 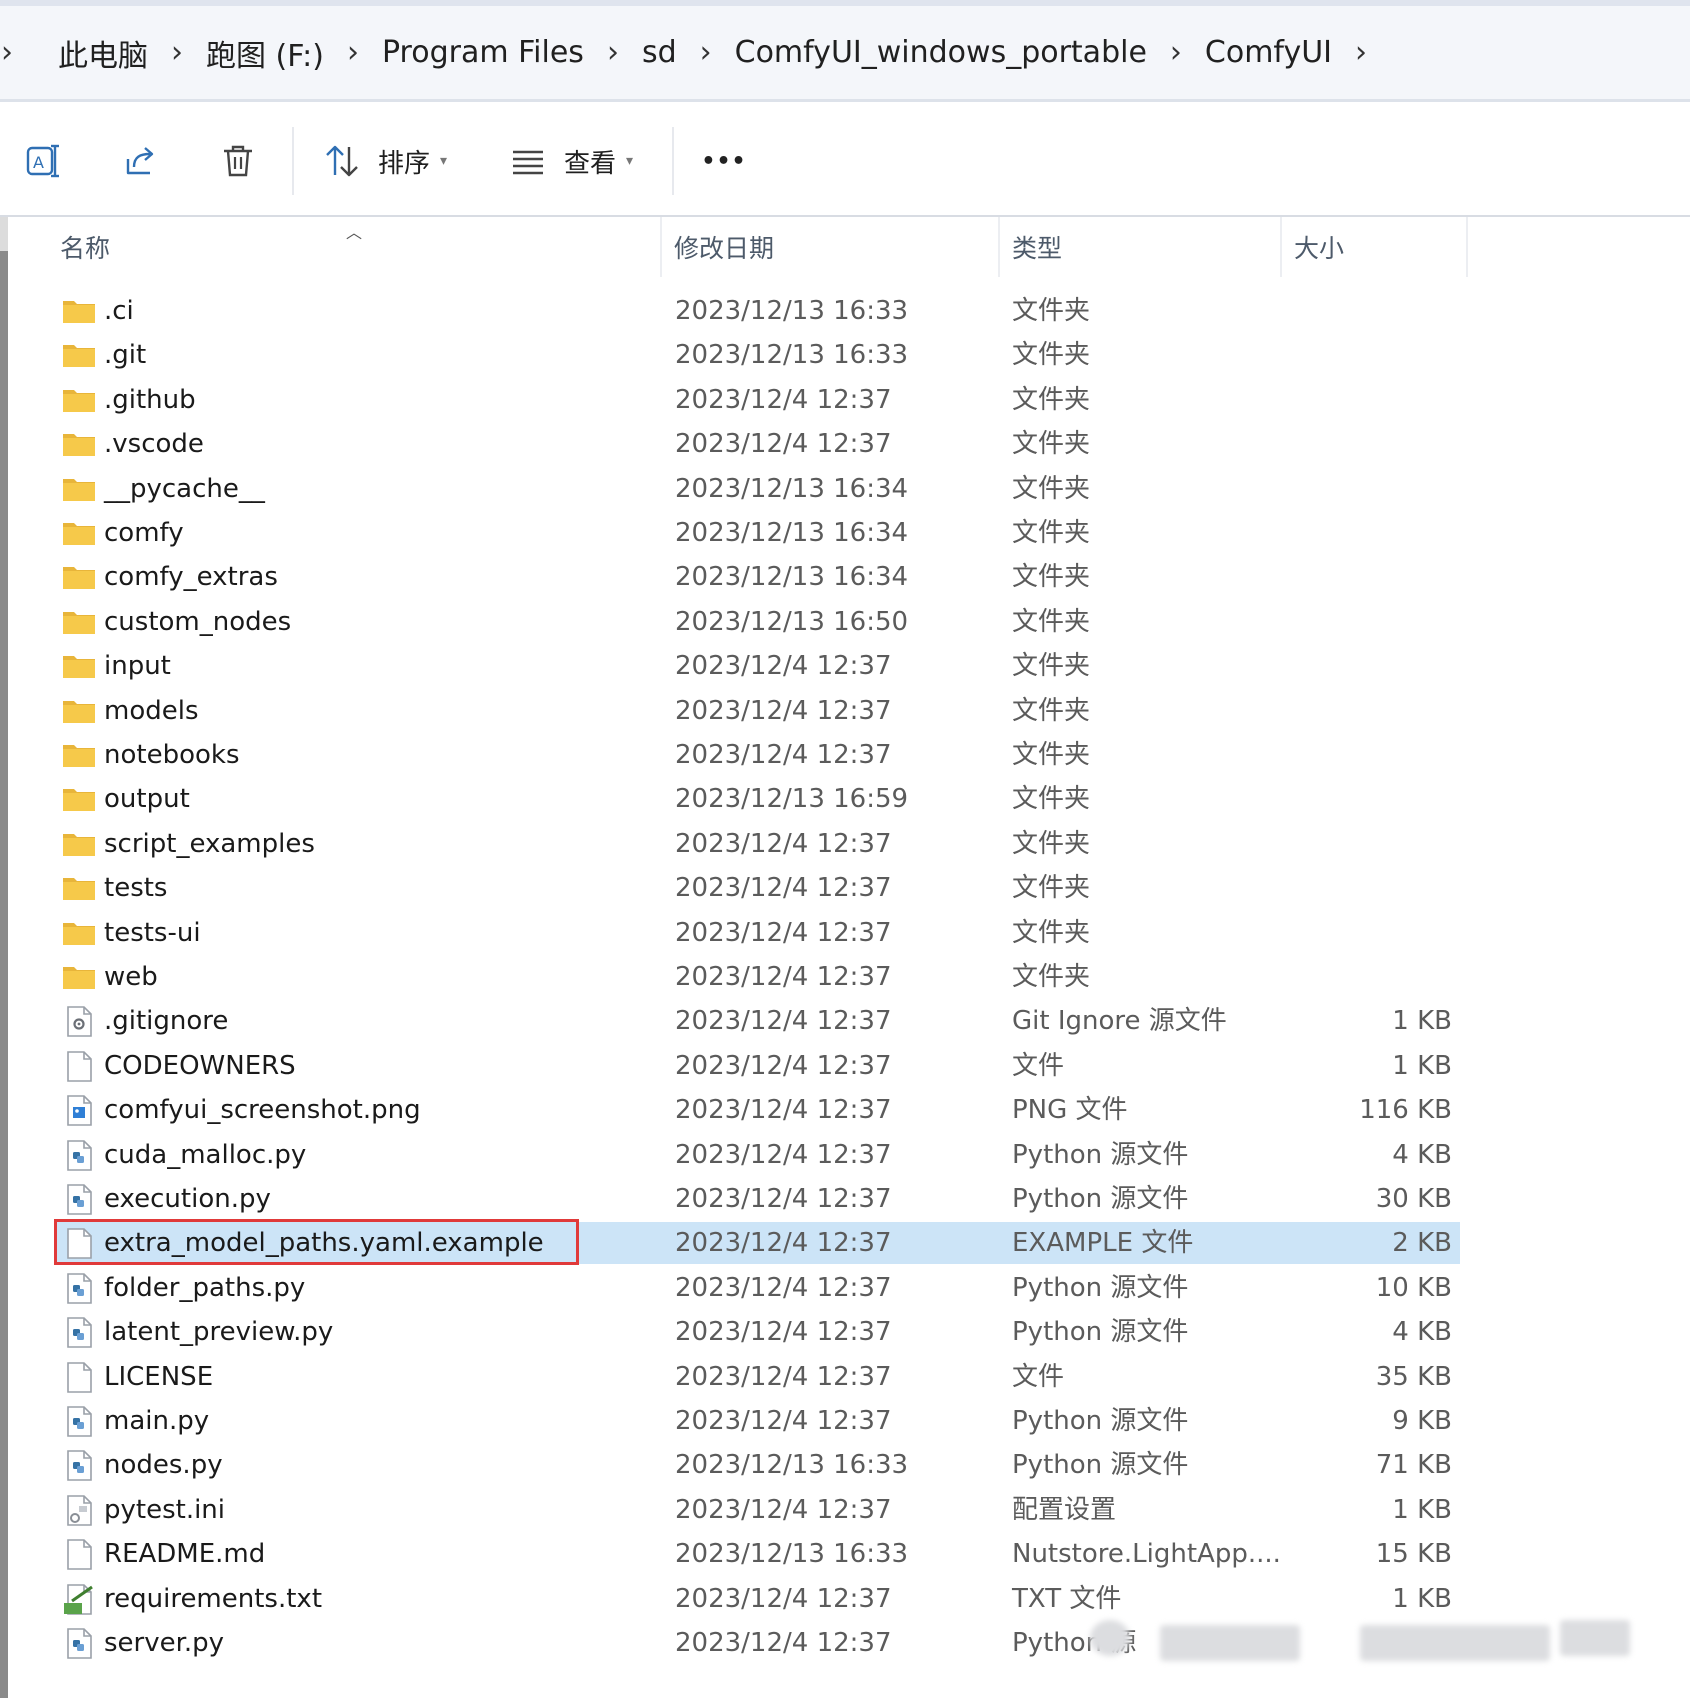 I want to click on table-row: models 2023/12/4 12:37 文件夹, so click(x=845, y=711).